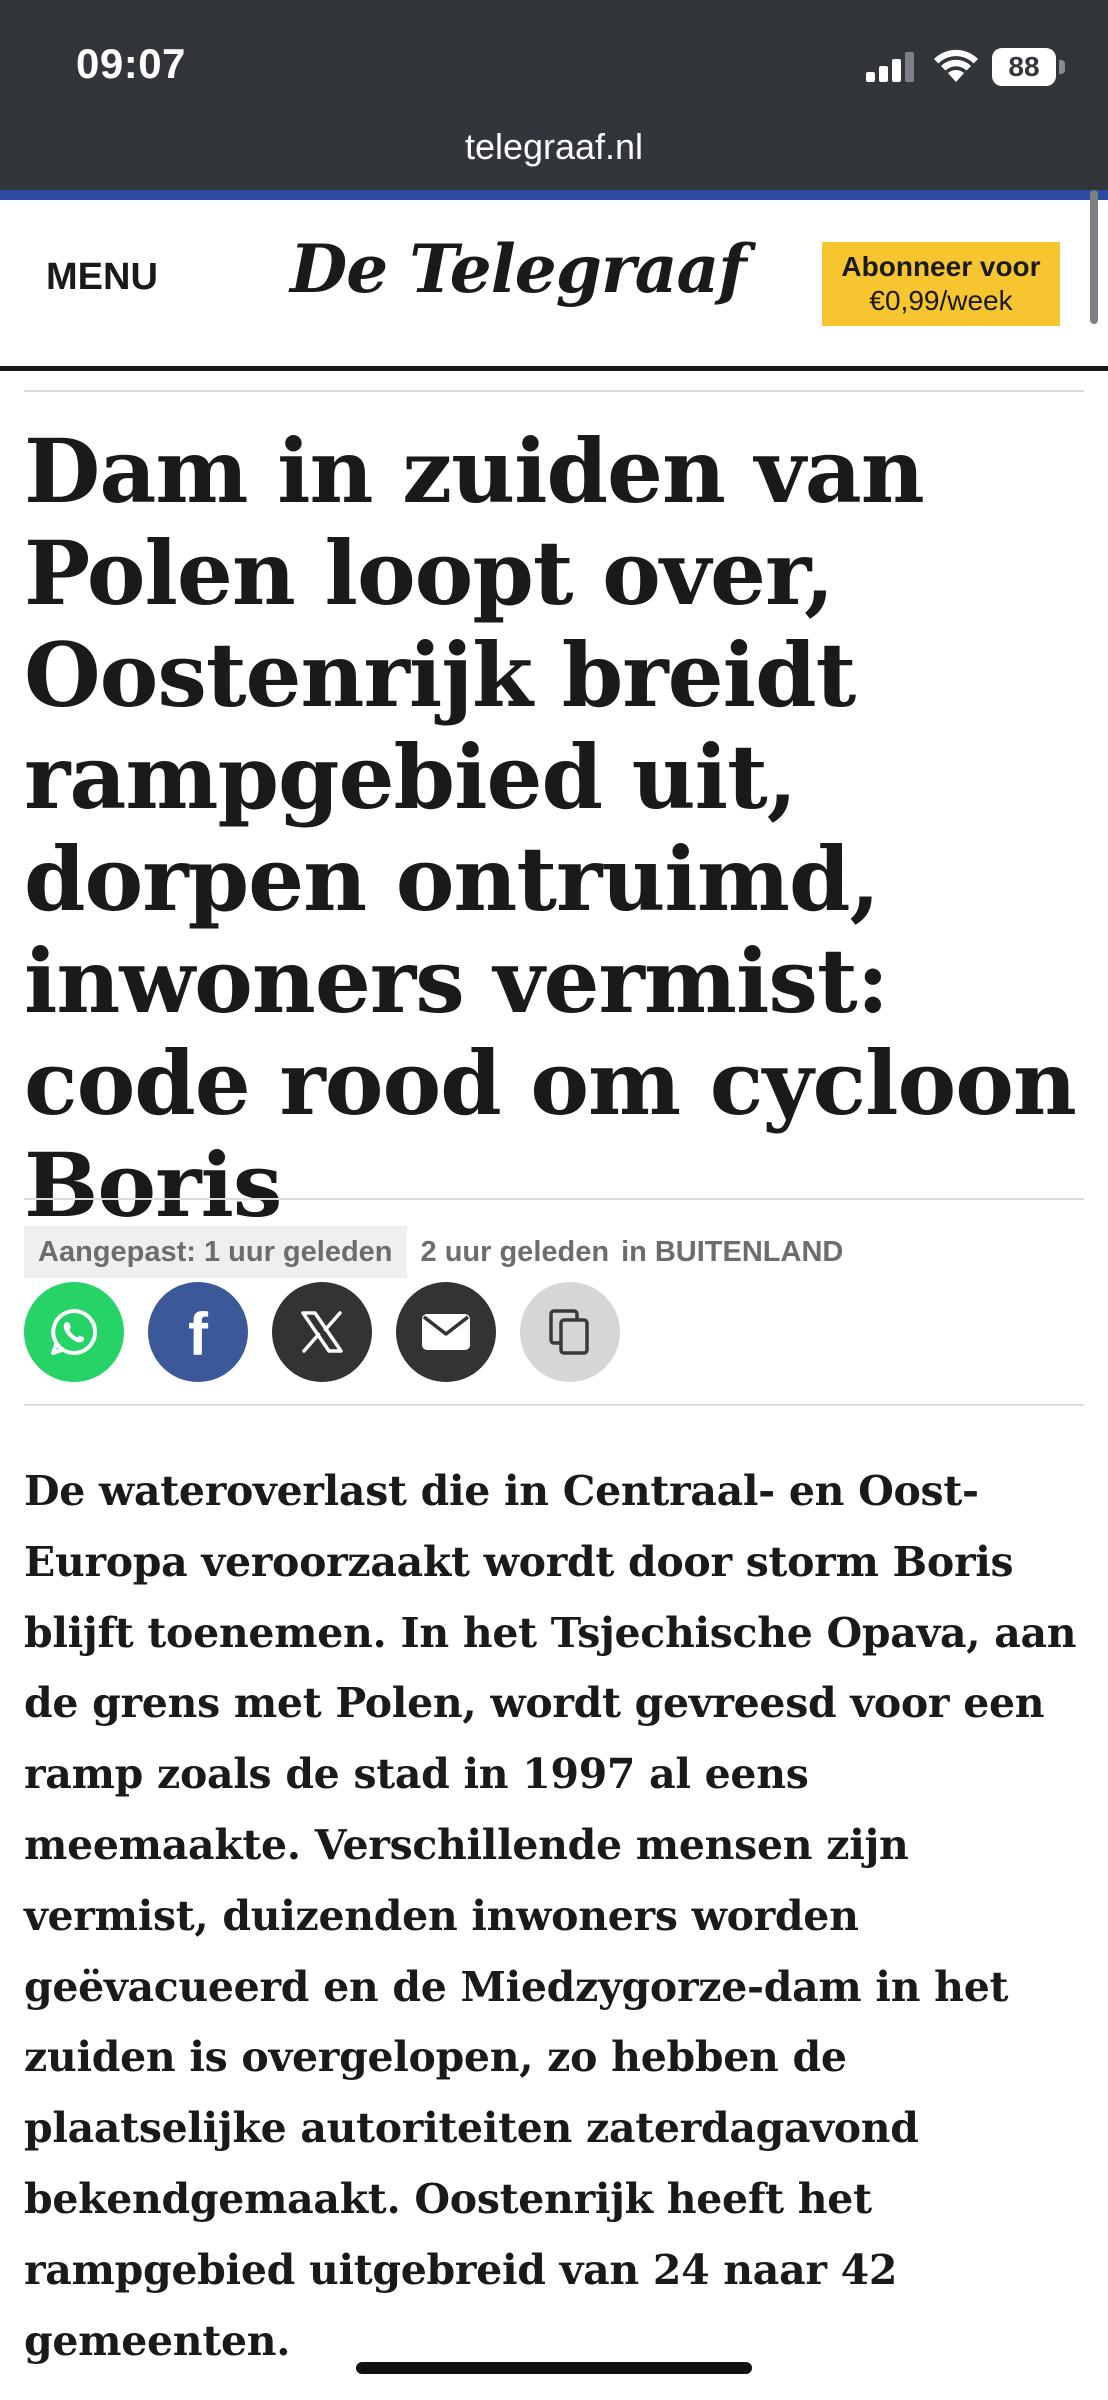 The height and width of the screenshot is (2400, 1108). What do you see at coordinates (554, 195) in the screenshot?
I see `brand-strip` at bounding box center [554, 195].